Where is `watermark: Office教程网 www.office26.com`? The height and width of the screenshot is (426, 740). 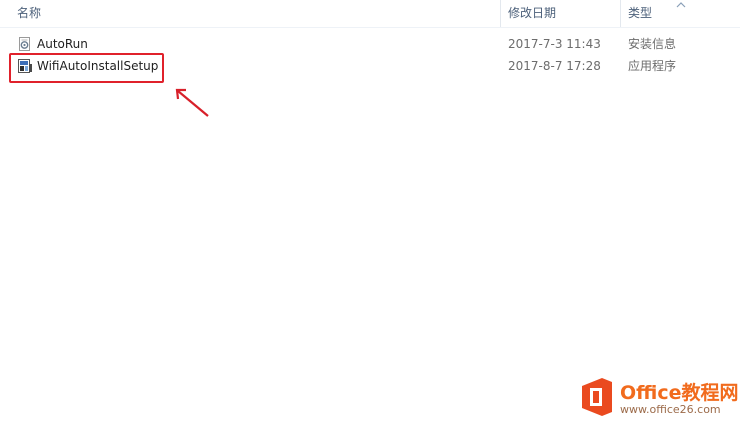 watermark: Office教程网 www.office26.com is located at coordinates (656, 400).